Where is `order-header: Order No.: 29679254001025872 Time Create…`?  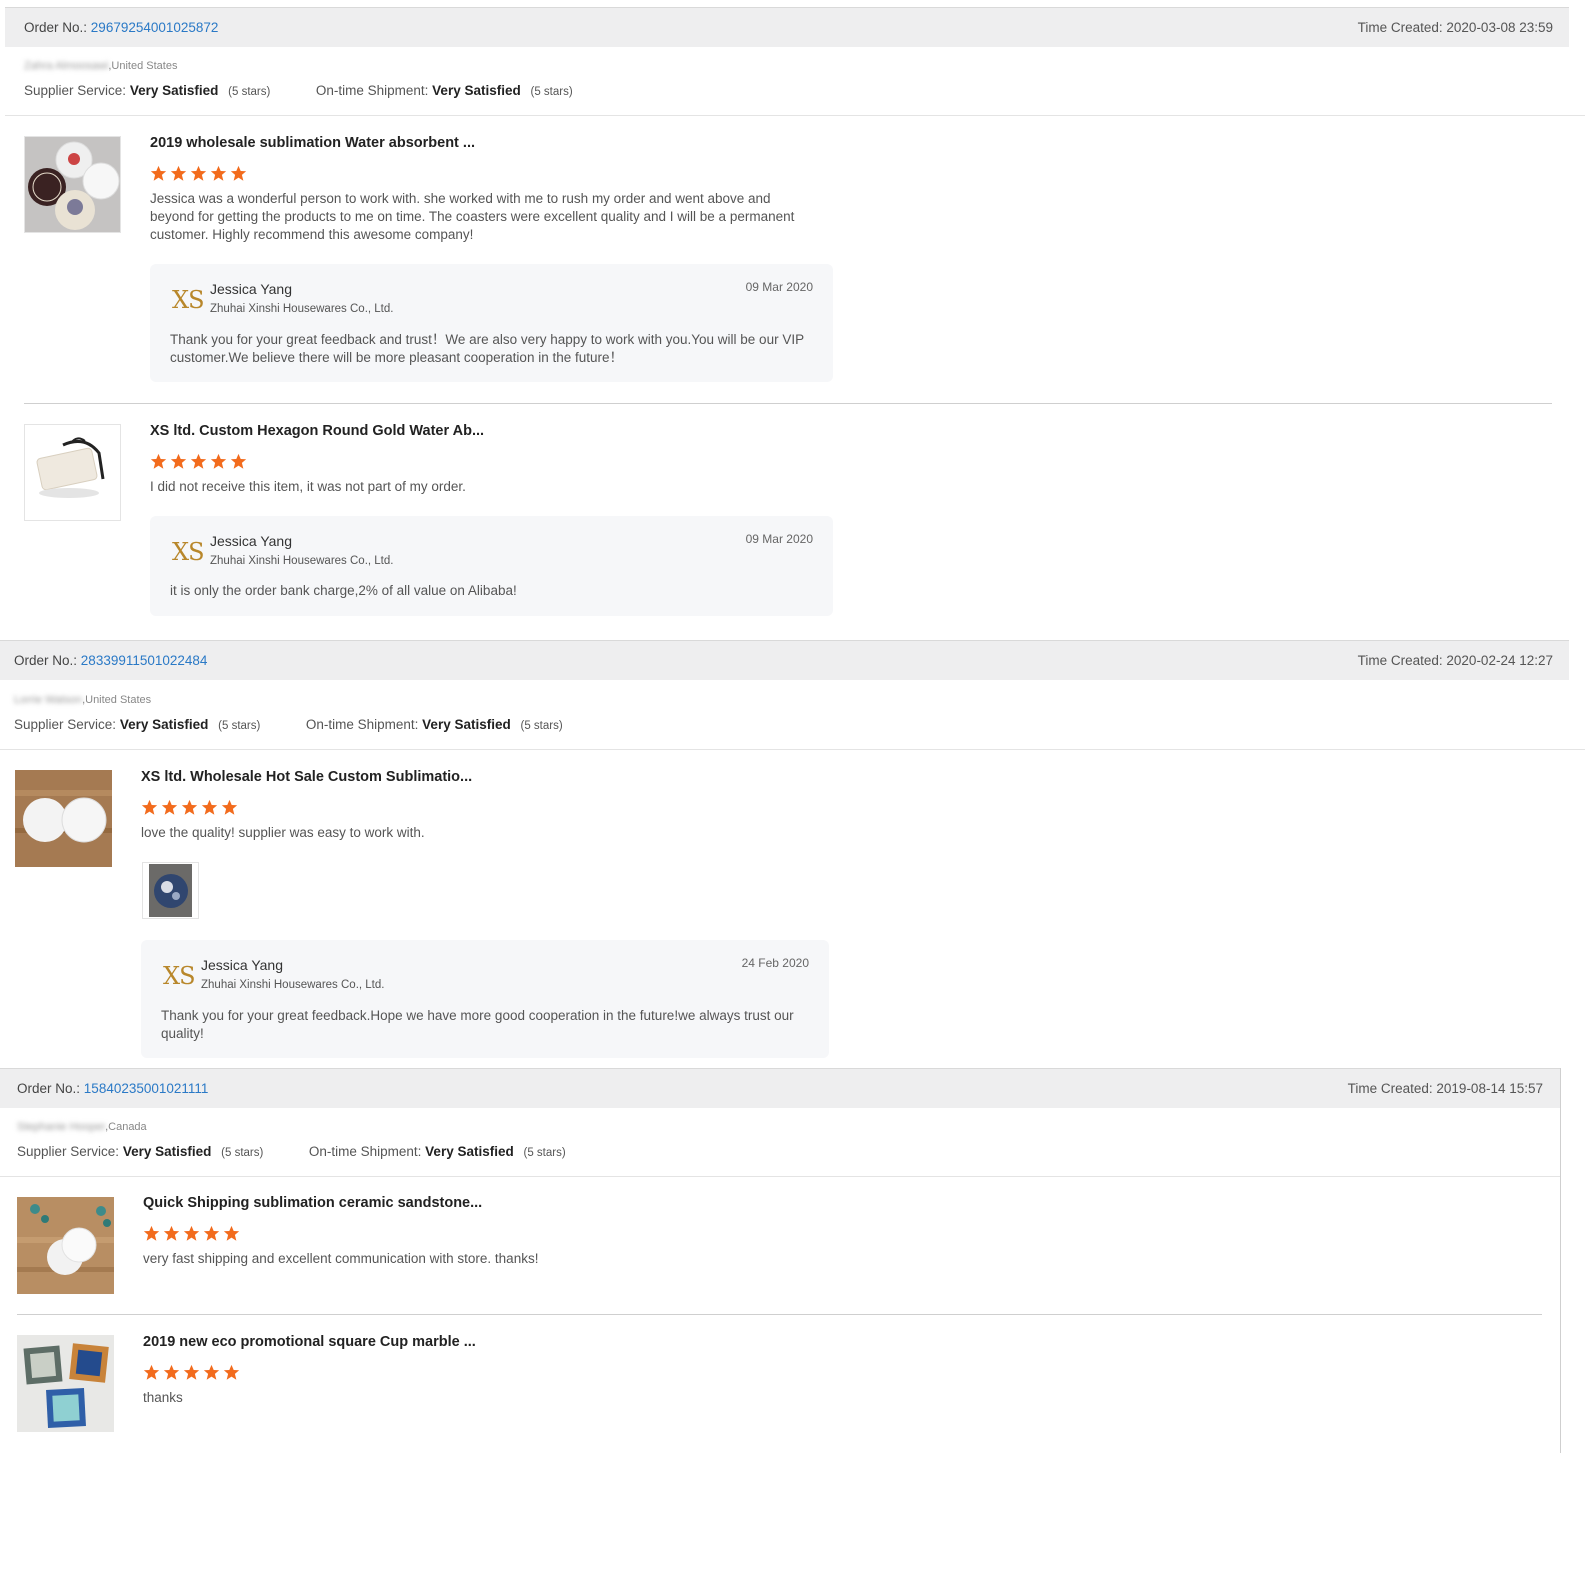 order-header: Order No.: 29679254001025872 Time Create… is located at coordinates (787, 27).